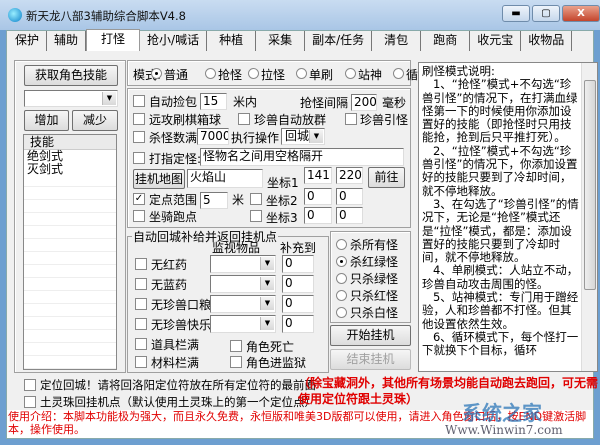 The image size is (600, 445). What do you see at coordinates (394, 103) in the screenshot?
I see `grab-interval-unit: 毫秒` at bounding box center [394, 103].